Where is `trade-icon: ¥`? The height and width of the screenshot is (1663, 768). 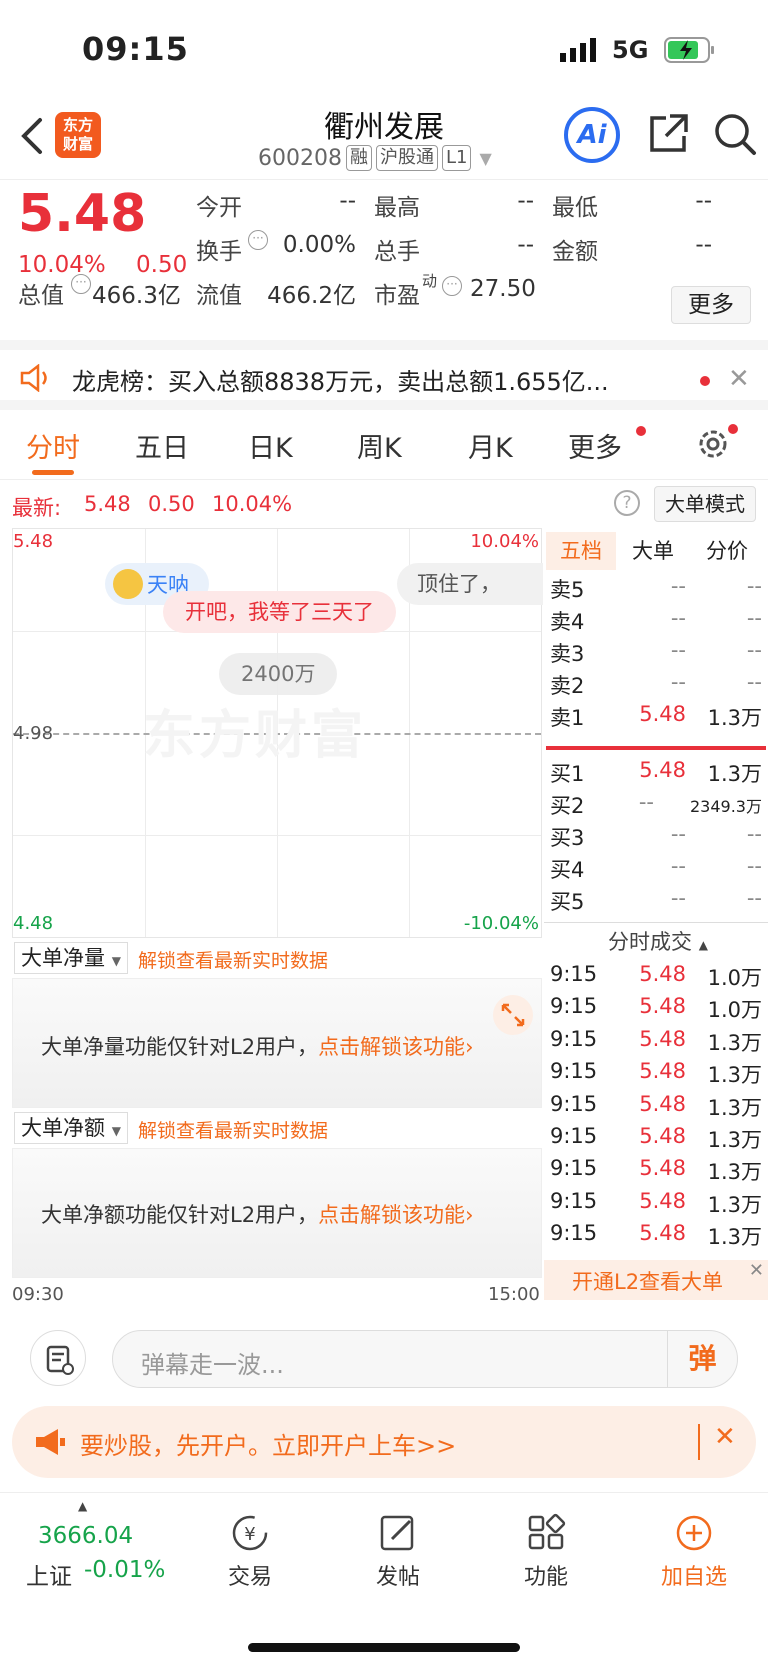 trade-icon: ¥ is located at coordinates (250, 1533).